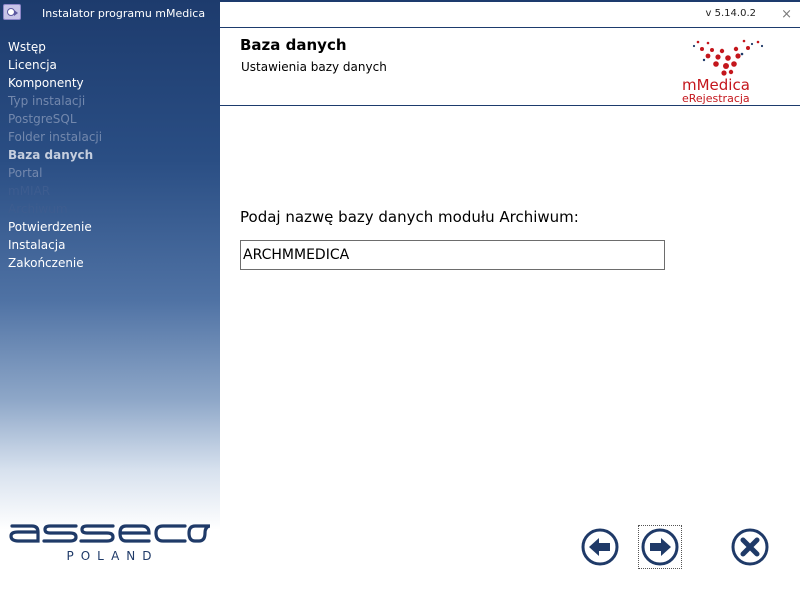 Image resolution: width=800 pixels, height=600 pixels. I want to click on title-bar: Instalator programu mMedica, so click(110, 14).